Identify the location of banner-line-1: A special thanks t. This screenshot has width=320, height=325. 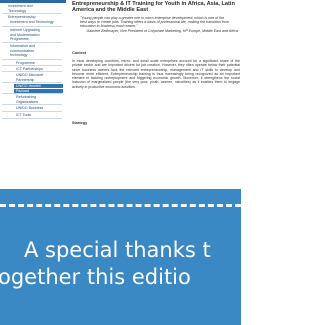
(117, 250).